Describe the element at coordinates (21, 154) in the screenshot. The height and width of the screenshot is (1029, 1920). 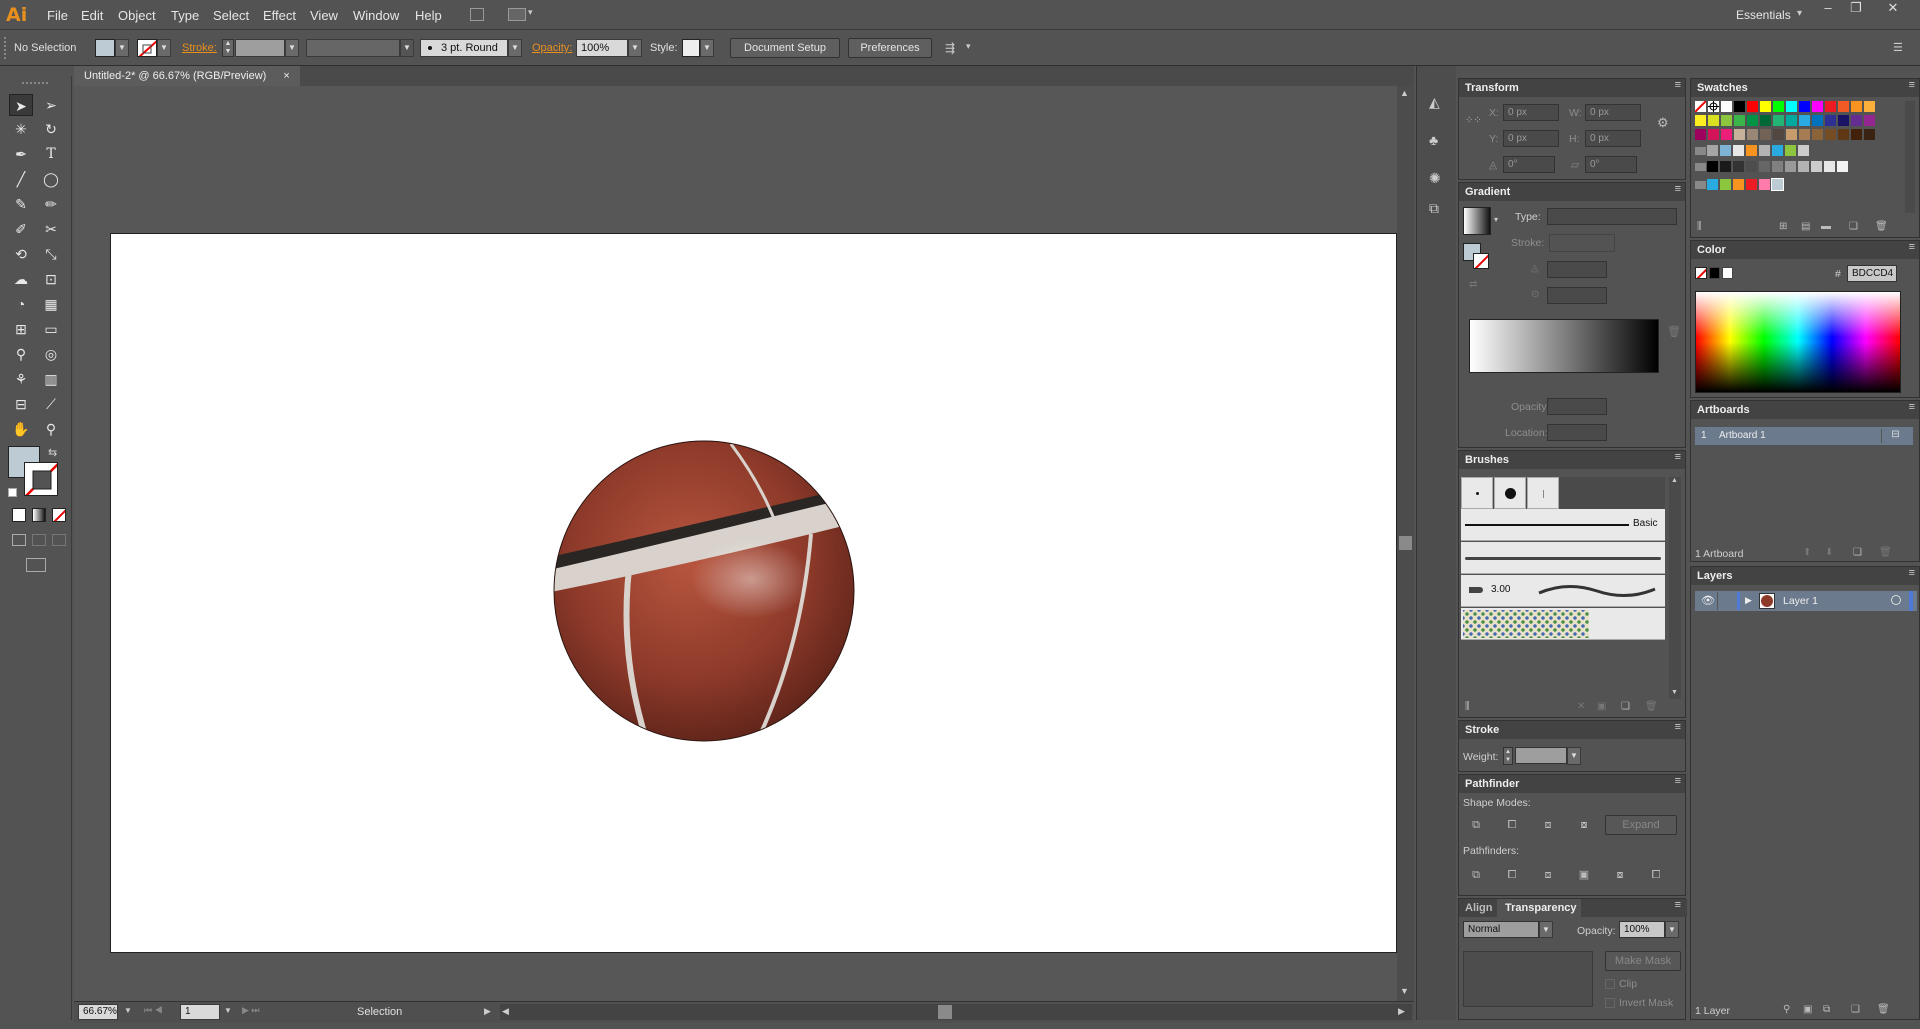
I see `pen-tool-icon: ✒` at that location.